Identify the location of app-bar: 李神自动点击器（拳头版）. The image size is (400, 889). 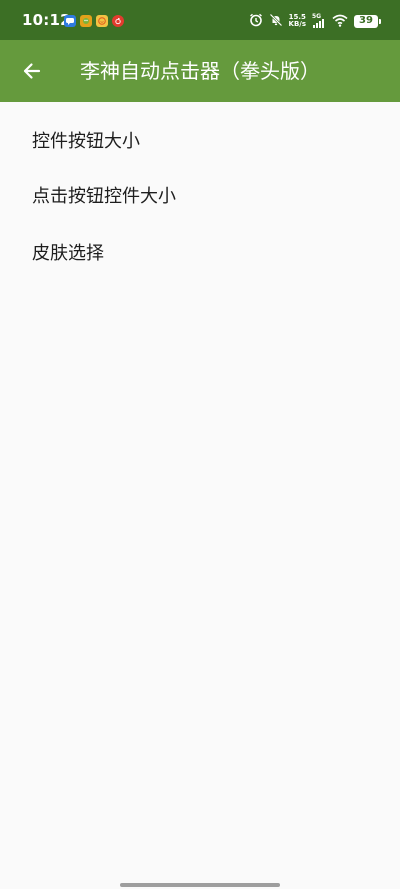
(200, 71).